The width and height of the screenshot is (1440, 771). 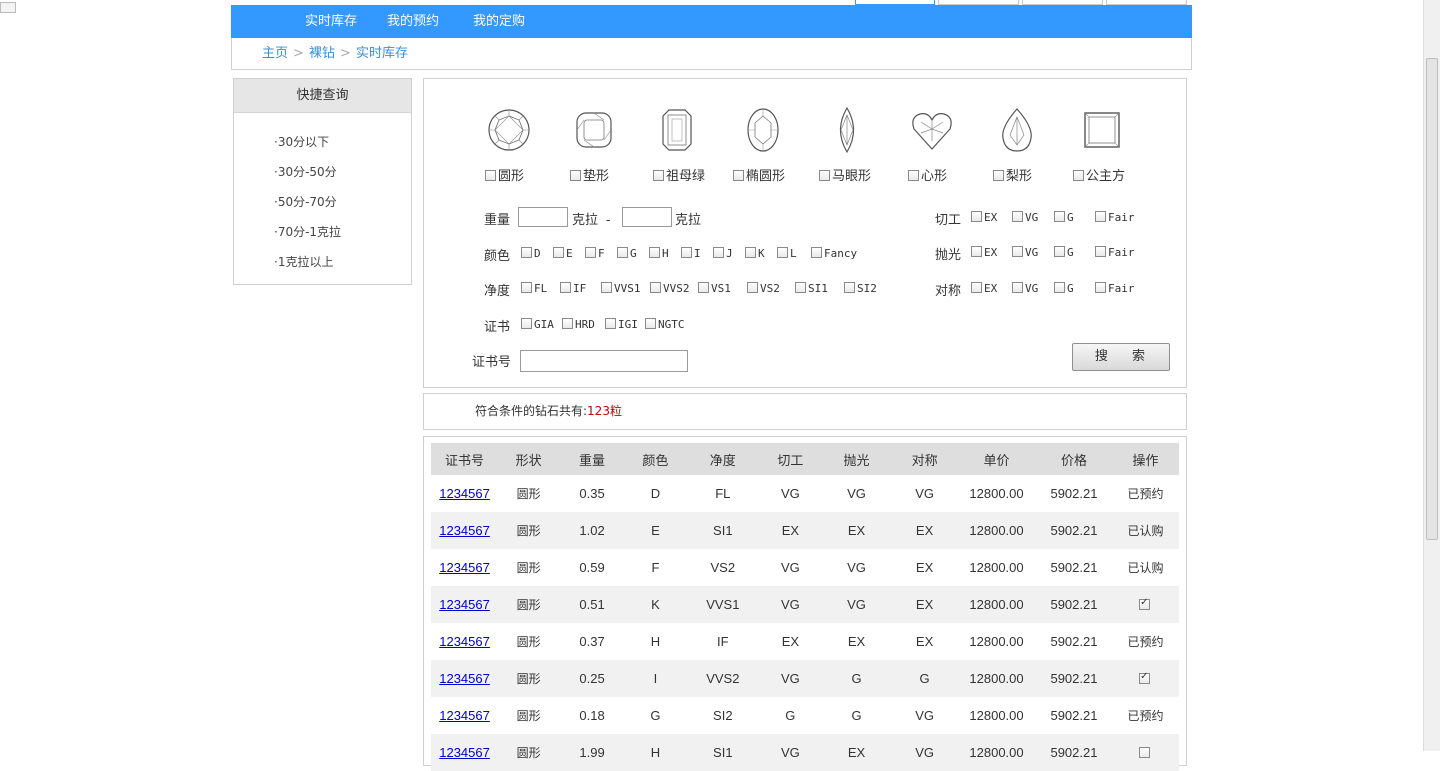 I want to click on breadcrumb-home: 主页, so click(x=275, y=53).